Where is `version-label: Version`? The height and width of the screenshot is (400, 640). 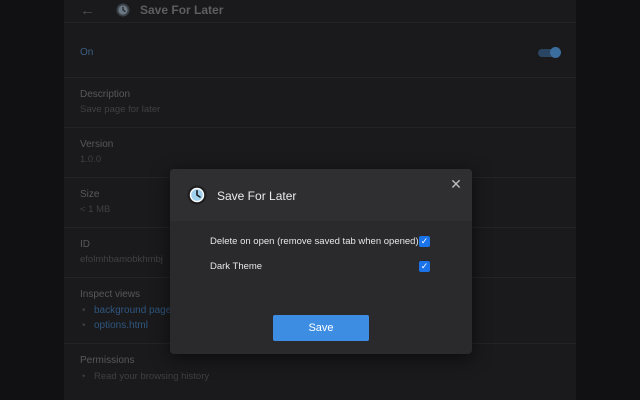
version-label: Version is located at coordinates (97, 144).